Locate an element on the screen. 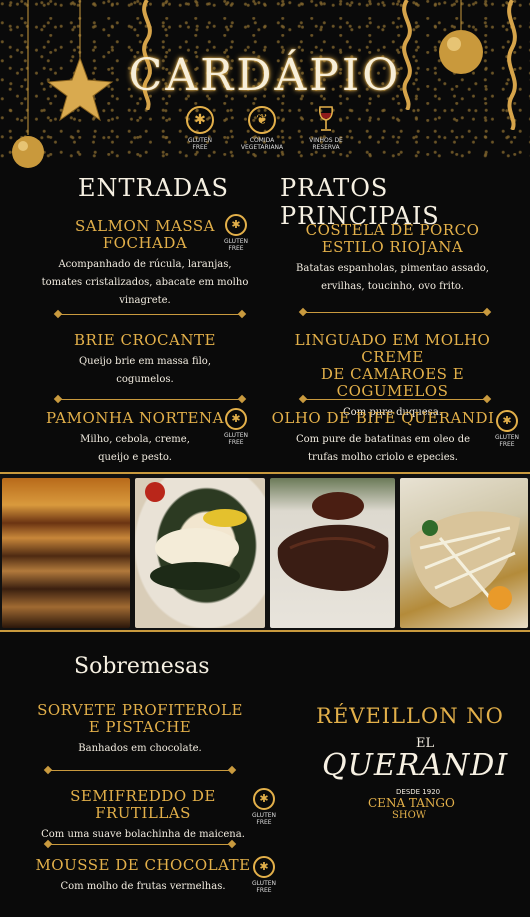 The width and height of the screenshot is (530, 917). steak-photo is located at coordinates (332, 553).